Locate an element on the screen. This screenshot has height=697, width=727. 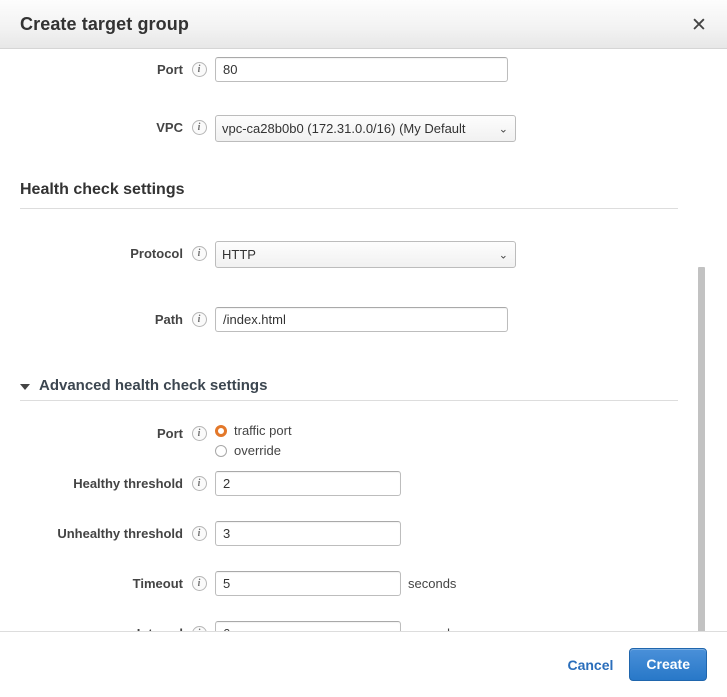
control-col-advanced-port: traffic port override is located at coordinates (471, 439).